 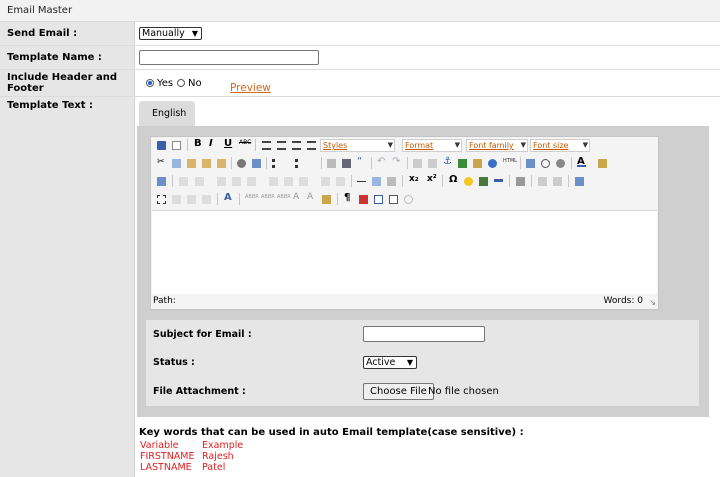 What do you see at coordinates (167, 113) in the screenshot?
I see `tab-english: English` at bounding box center [167, 113].